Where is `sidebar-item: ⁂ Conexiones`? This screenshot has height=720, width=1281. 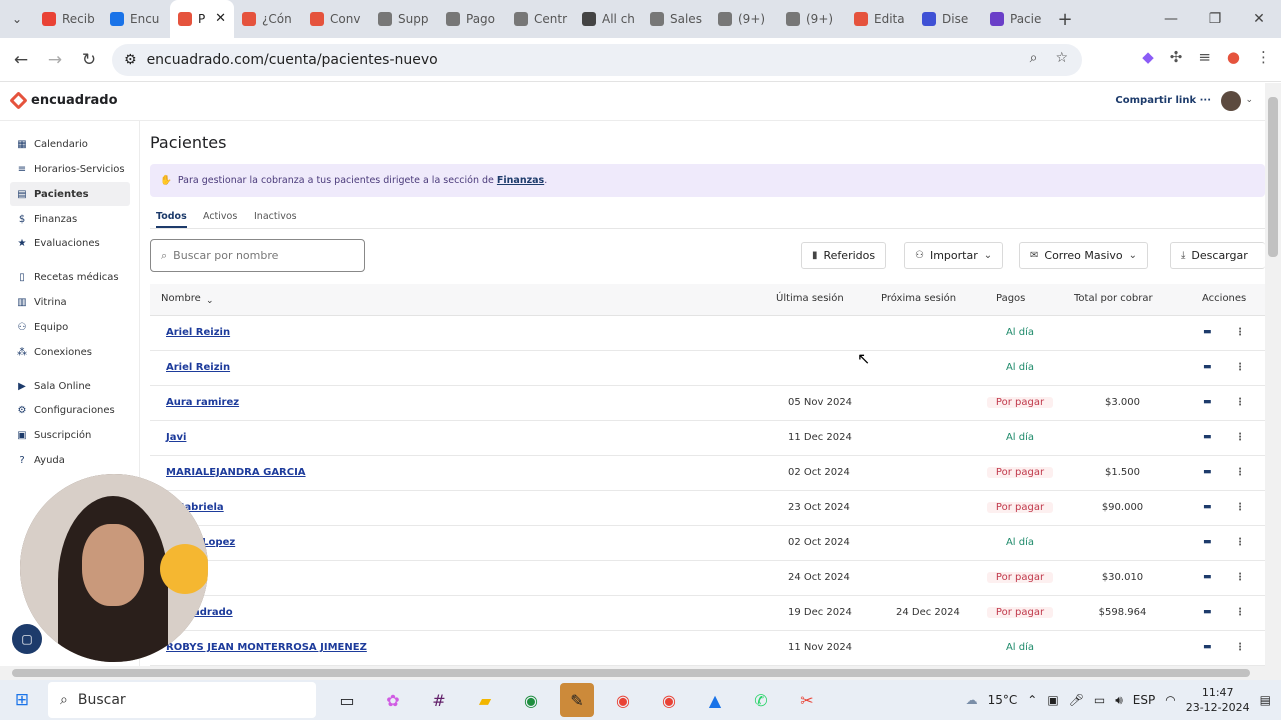
sidebar-item: ⁂ Conexiones is located at coordinates (70, 352).